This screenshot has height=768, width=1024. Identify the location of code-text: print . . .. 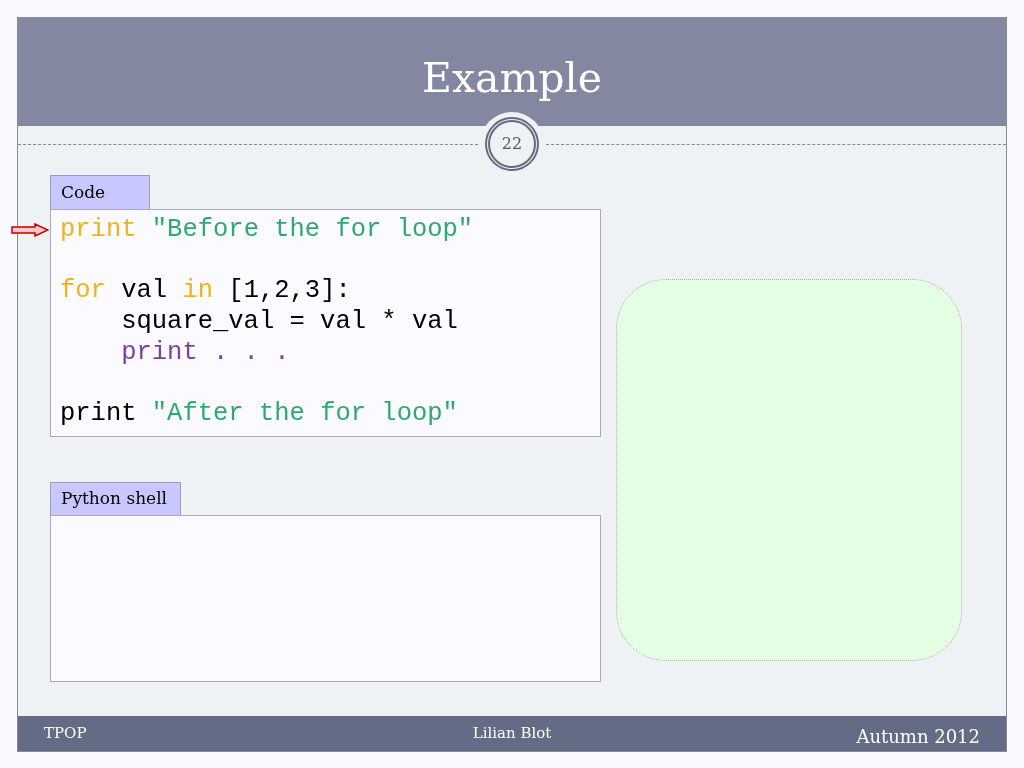
(205, 353).